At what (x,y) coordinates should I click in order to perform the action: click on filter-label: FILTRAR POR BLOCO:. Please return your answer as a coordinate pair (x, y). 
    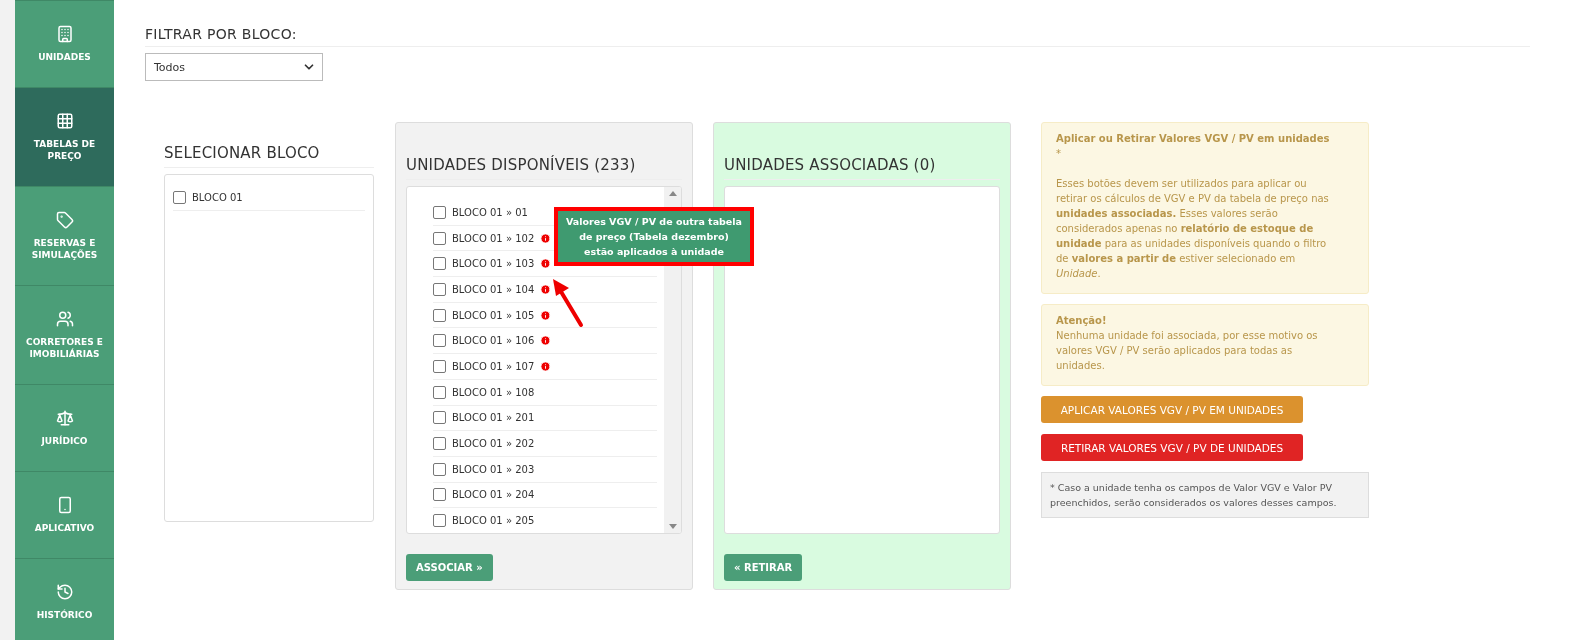
    Looking at the image, I should click on (837, 36).